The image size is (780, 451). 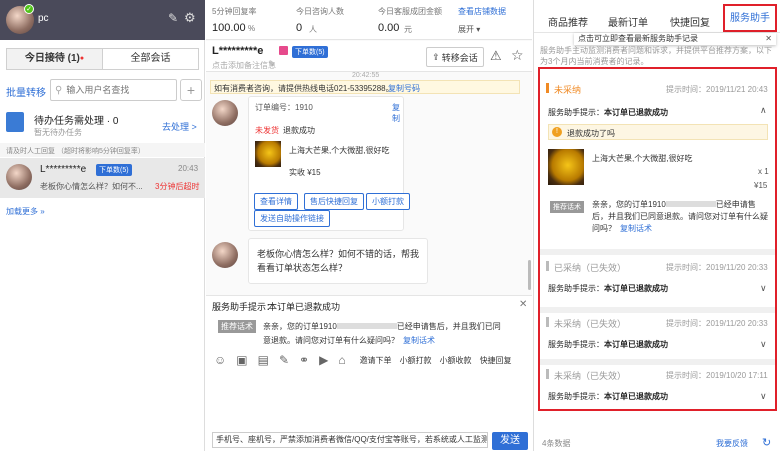 What do you see at coordinates (717, 89) in the screenshot?
I see `record-time: 提示时间：2019/11/21 20:43` at bounding box center [717, 89].